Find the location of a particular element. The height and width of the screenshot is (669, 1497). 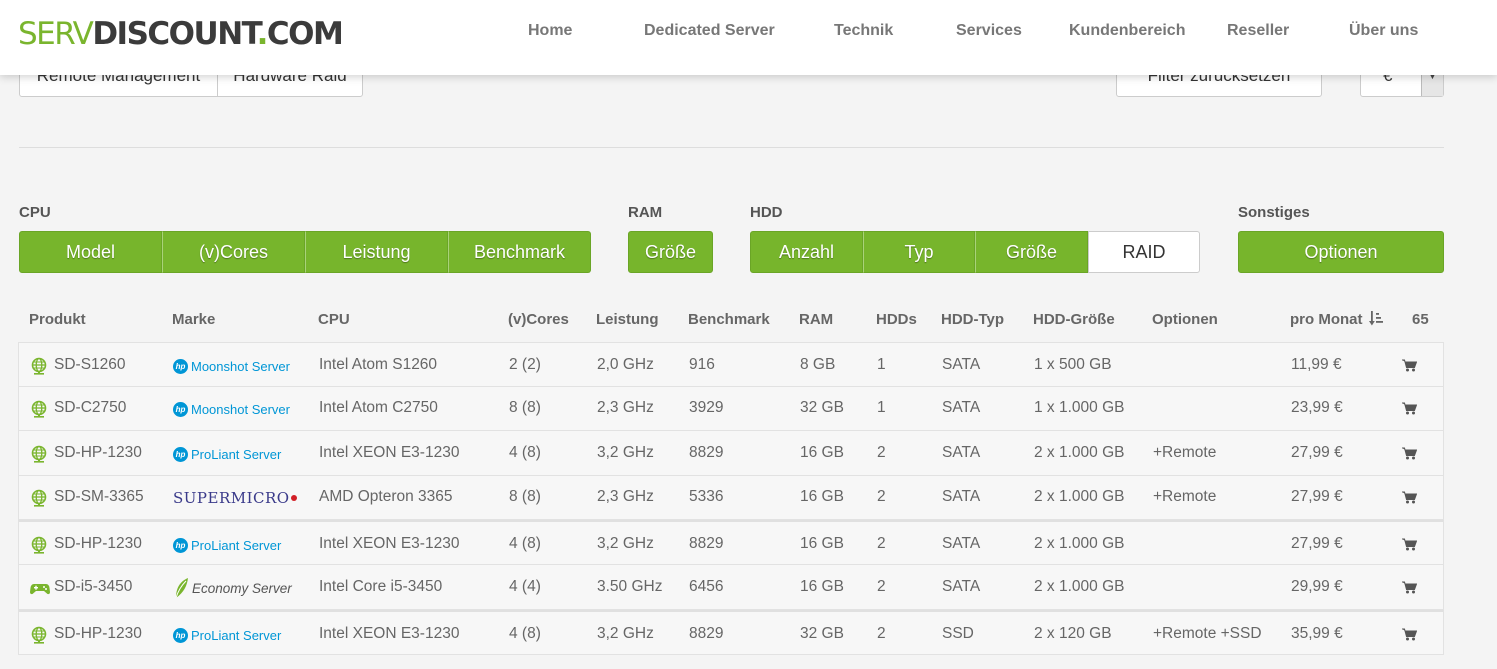

supermicro-dot-icon is located at coordinates (293, 498).